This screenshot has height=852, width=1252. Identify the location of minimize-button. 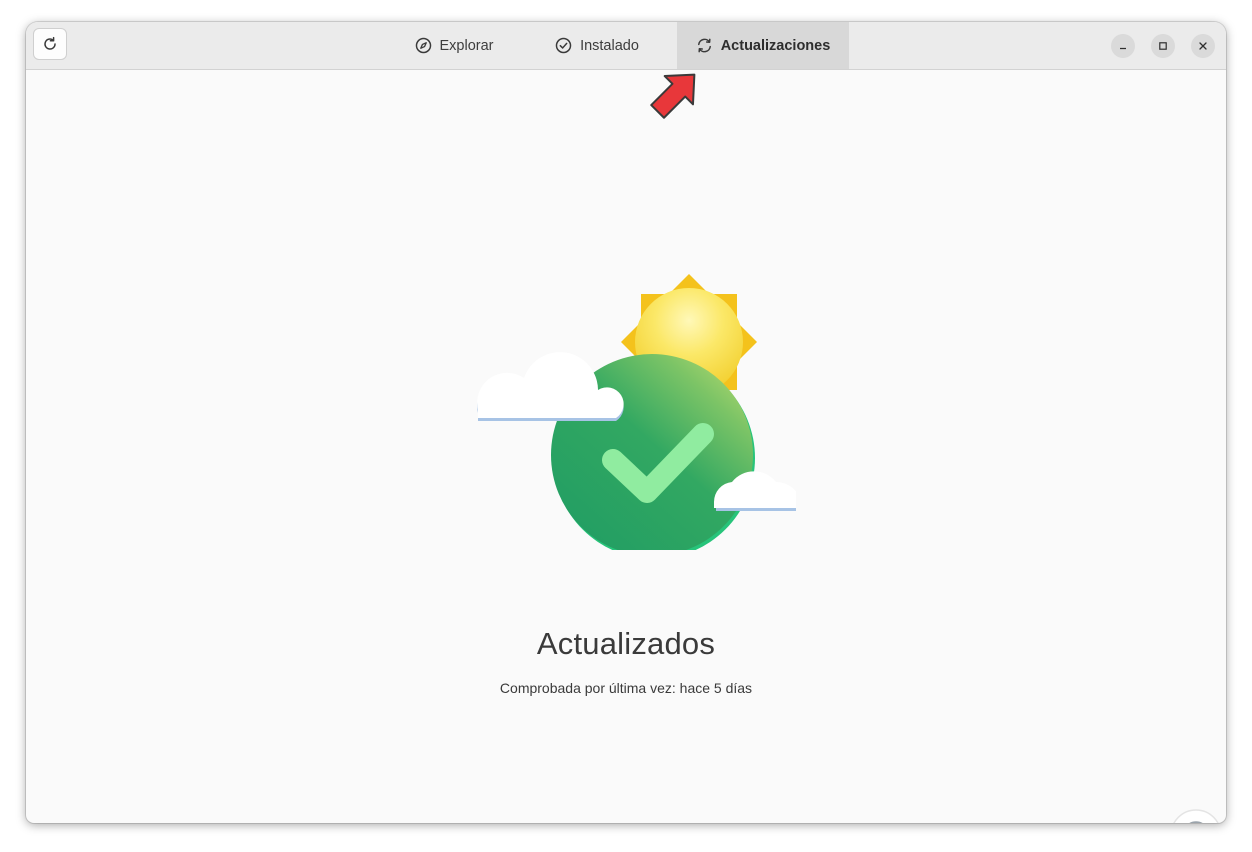
(1123, 46).